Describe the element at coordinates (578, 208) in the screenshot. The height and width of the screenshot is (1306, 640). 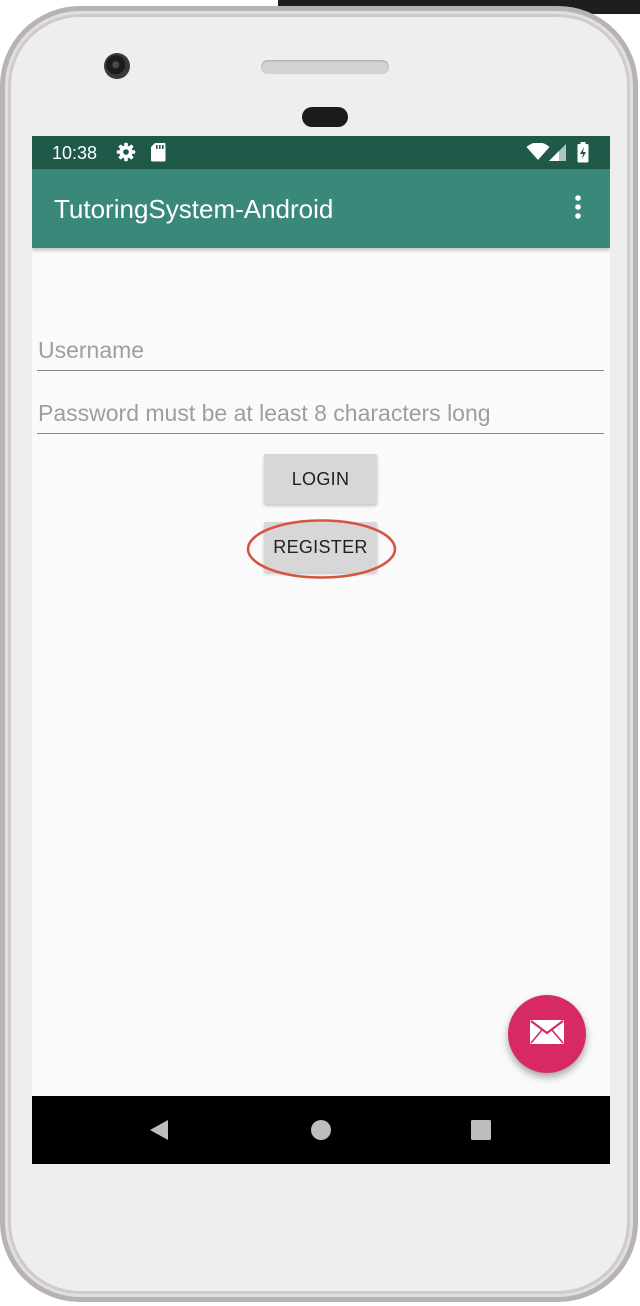
I see `more-vert-icon` at that location.